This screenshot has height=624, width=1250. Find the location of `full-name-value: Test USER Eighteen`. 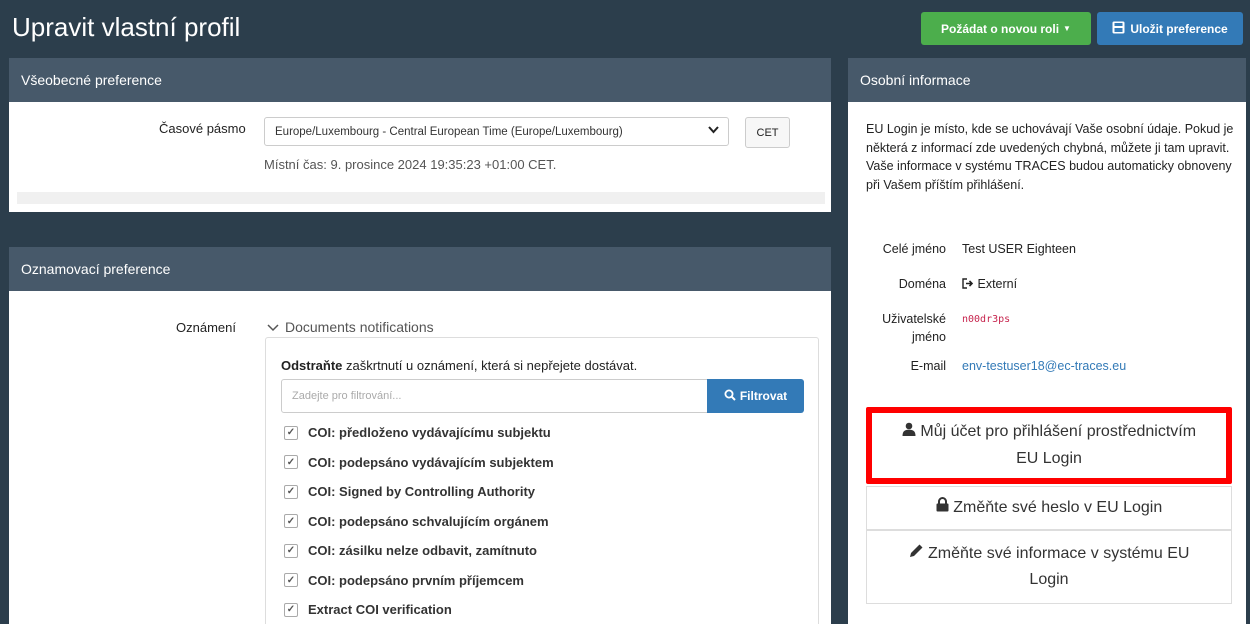

full-name-value: Test USER Eighteen is located at coordinates (1019, 249).